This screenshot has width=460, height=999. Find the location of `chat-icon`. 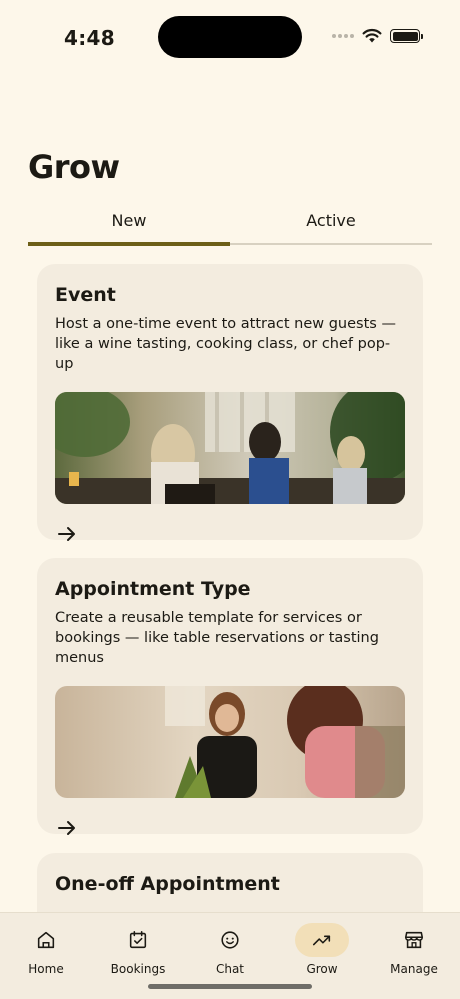

chat-icon is located at coordinates (230, 940).